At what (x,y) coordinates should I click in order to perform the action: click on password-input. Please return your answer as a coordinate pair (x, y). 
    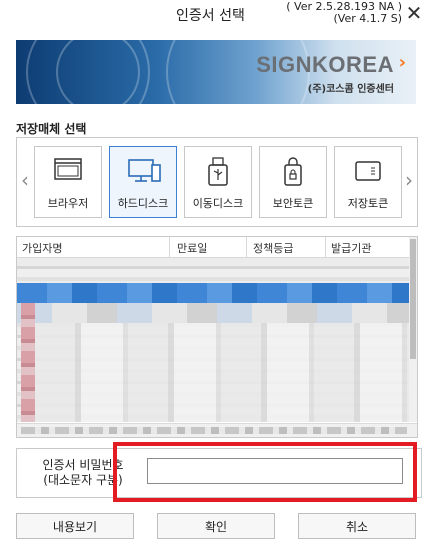
    Looking at the image, I should click on (275, 471).